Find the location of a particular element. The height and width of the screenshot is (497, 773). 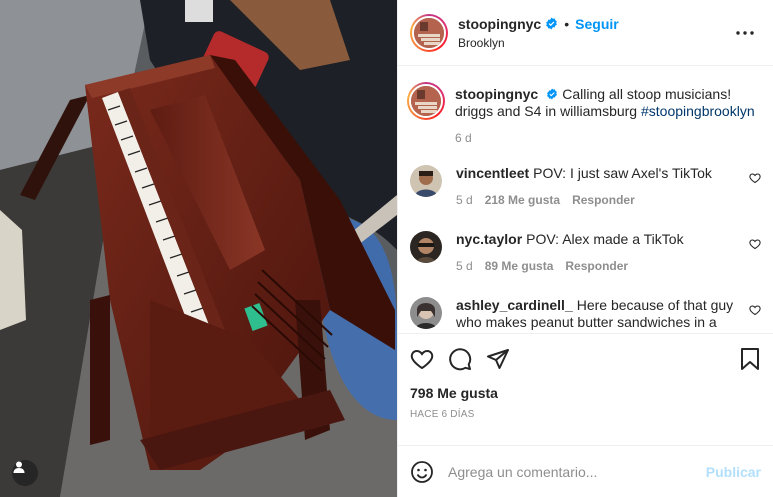

caption-hashtag-link: #stoopingbrooklyn is located at coordinates (698, 111).